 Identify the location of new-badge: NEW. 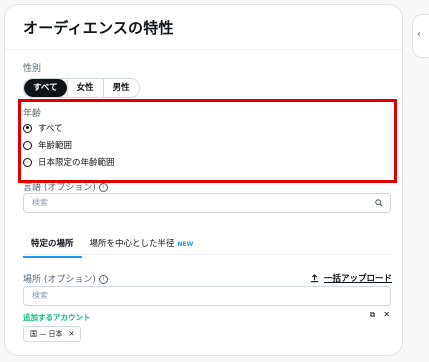
(185, 244).